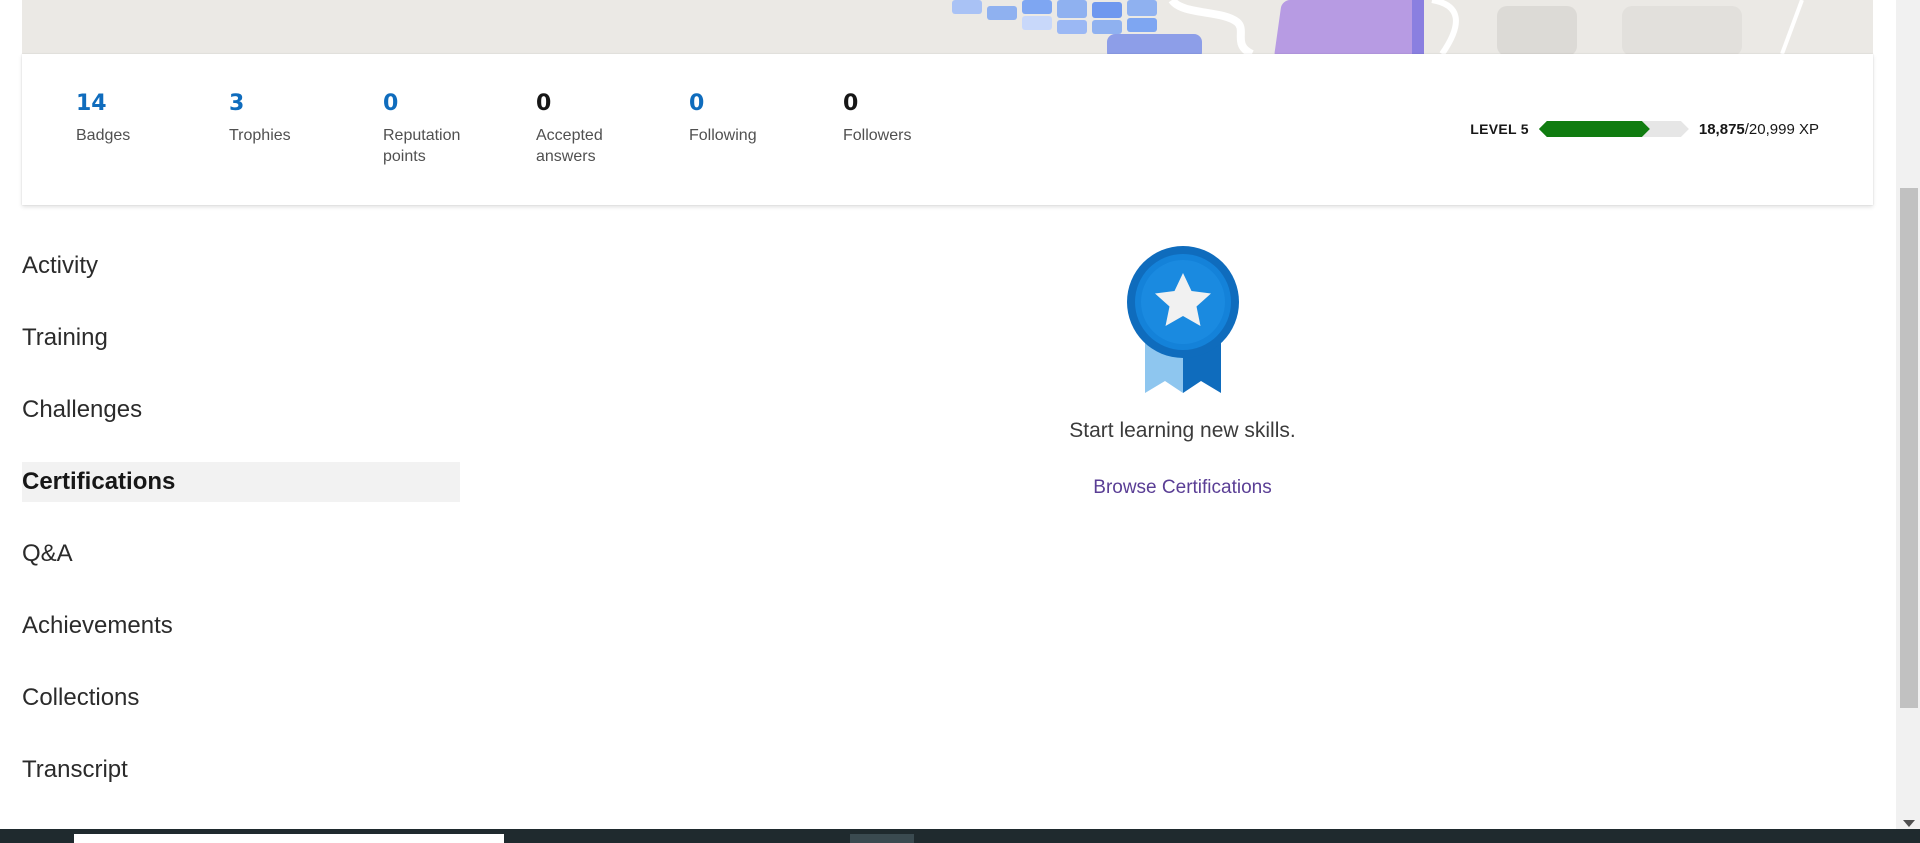  I want to click on nav-item-transcript: Transcript, so click(241, 770).